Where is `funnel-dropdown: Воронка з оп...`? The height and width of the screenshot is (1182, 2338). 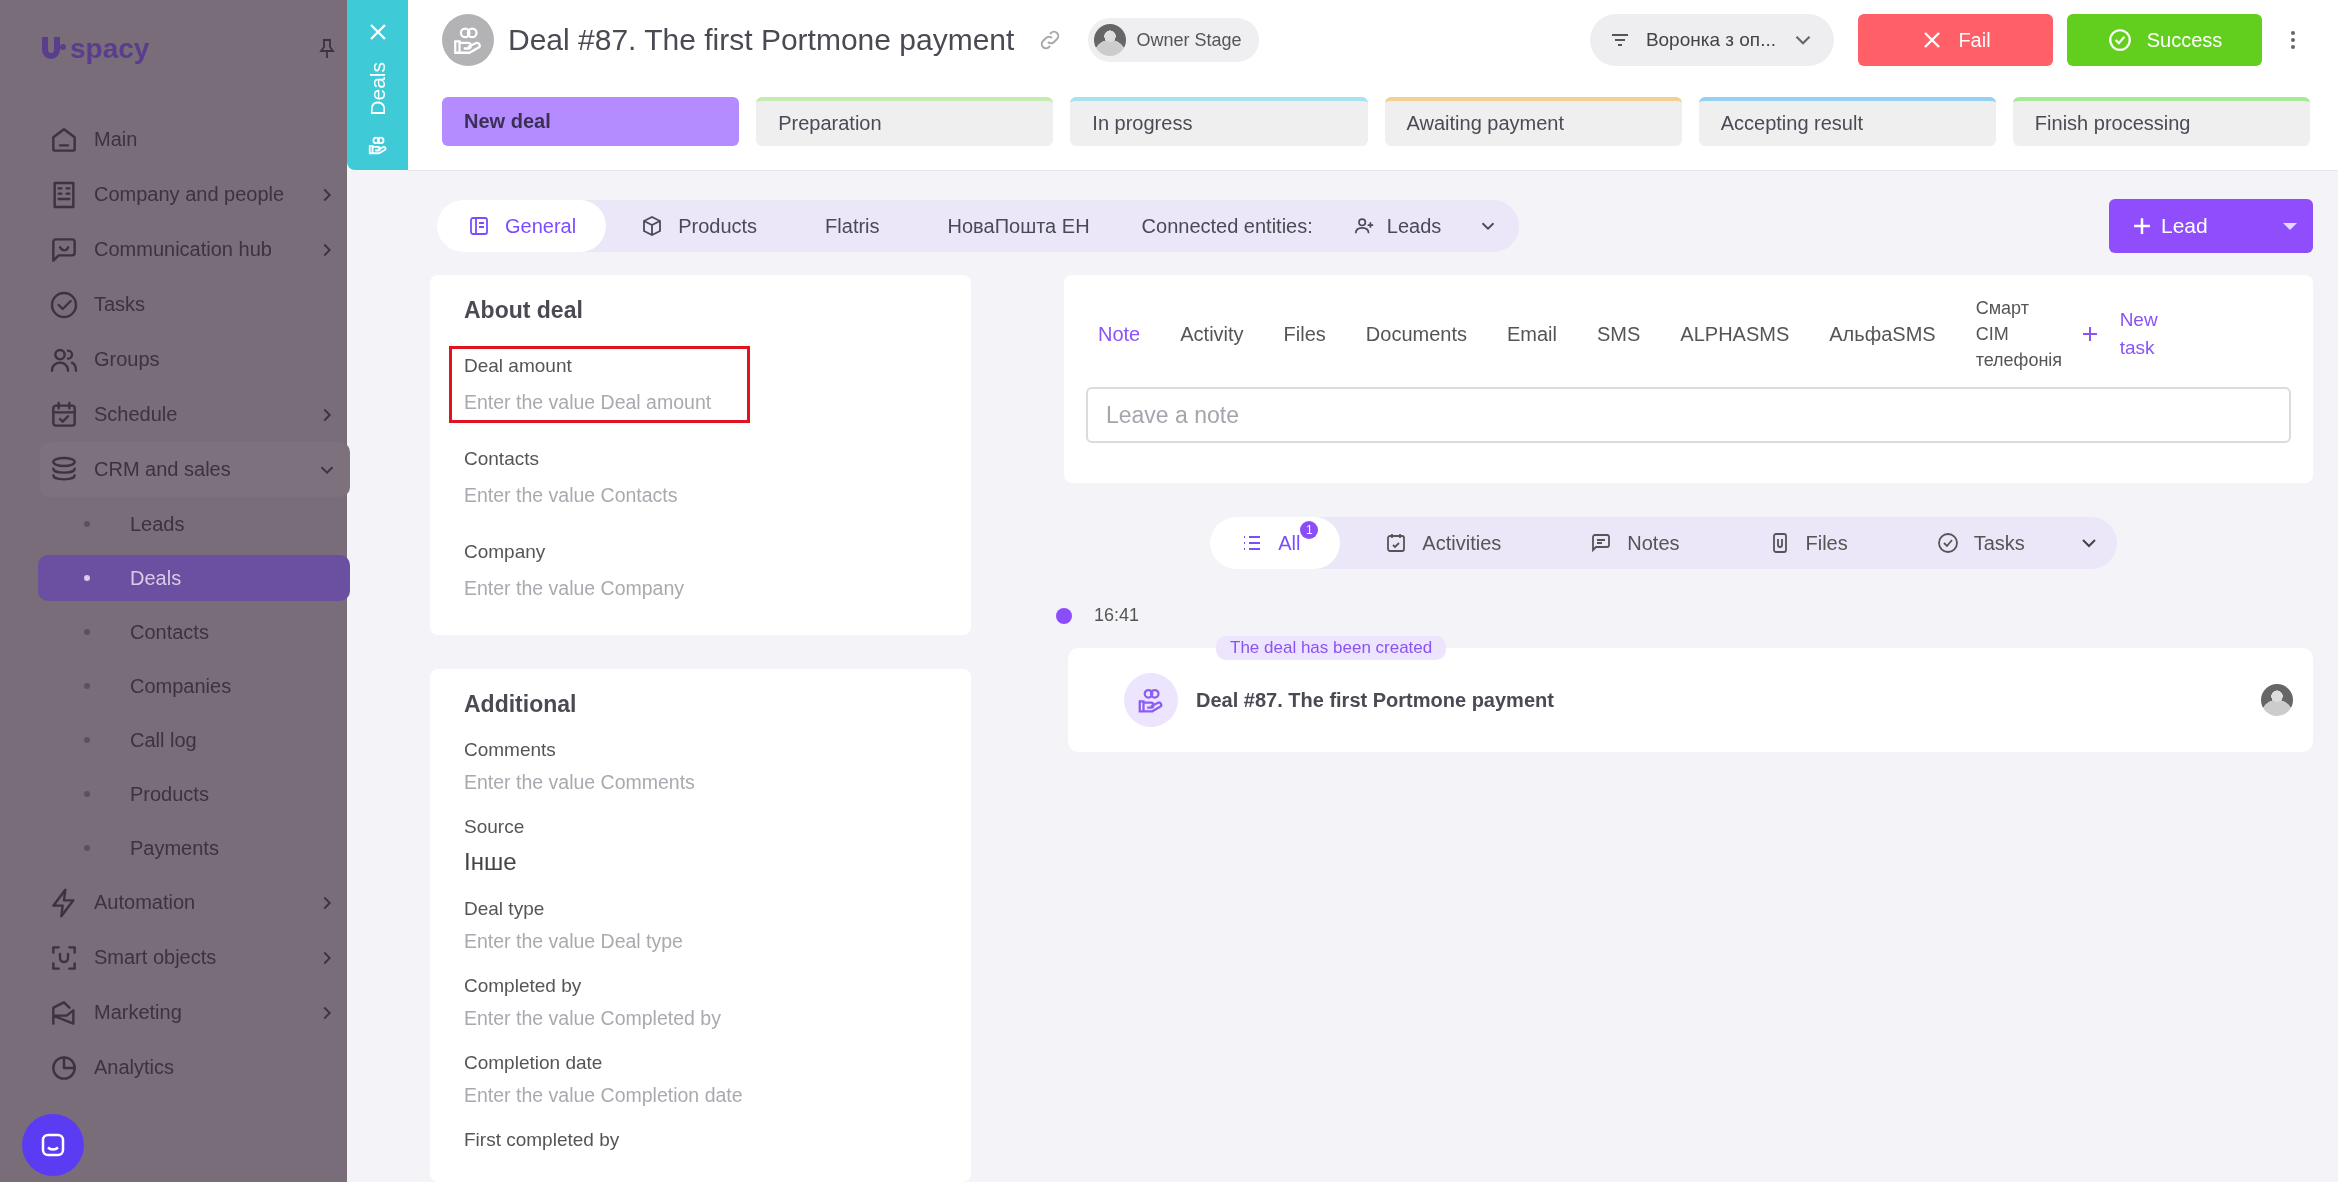
funnel-dropdown: Воронка з оп... is located at coordinates (1711, 40).